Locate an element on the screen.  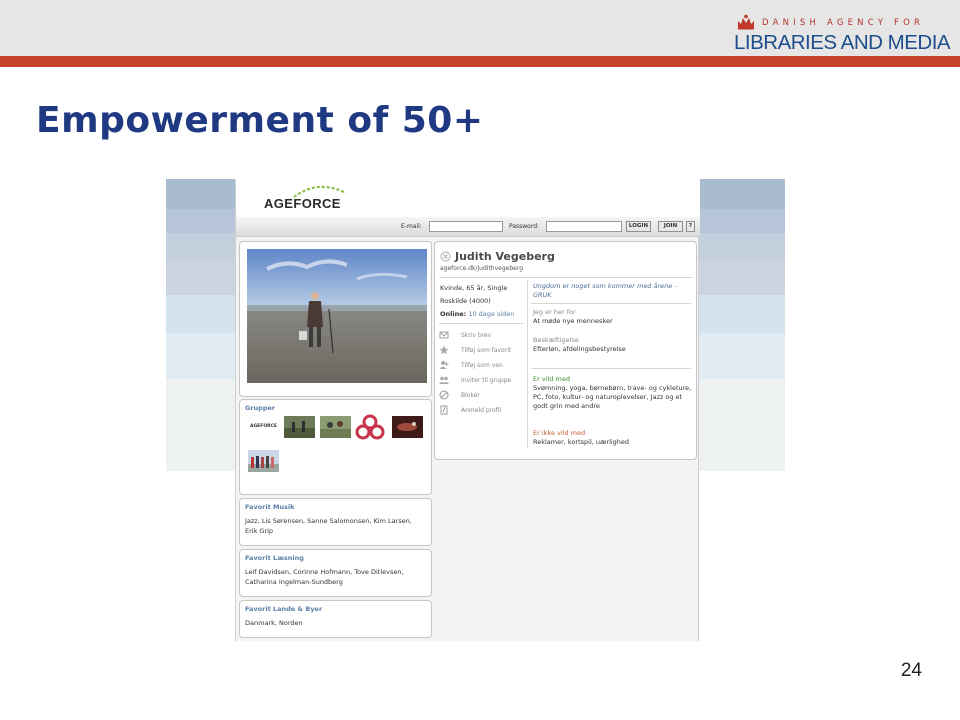
help-button: ? is located at coordinates (690, 226).